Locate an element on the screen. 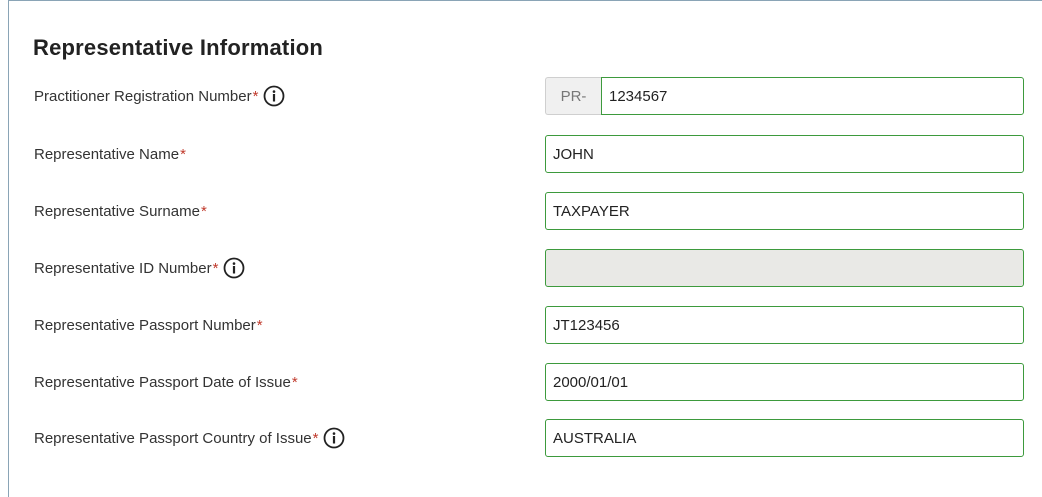 The width and height of the screenshot is (1042, 497). representative-surname-label: Representative Surname is located at coordinates (117, 211).